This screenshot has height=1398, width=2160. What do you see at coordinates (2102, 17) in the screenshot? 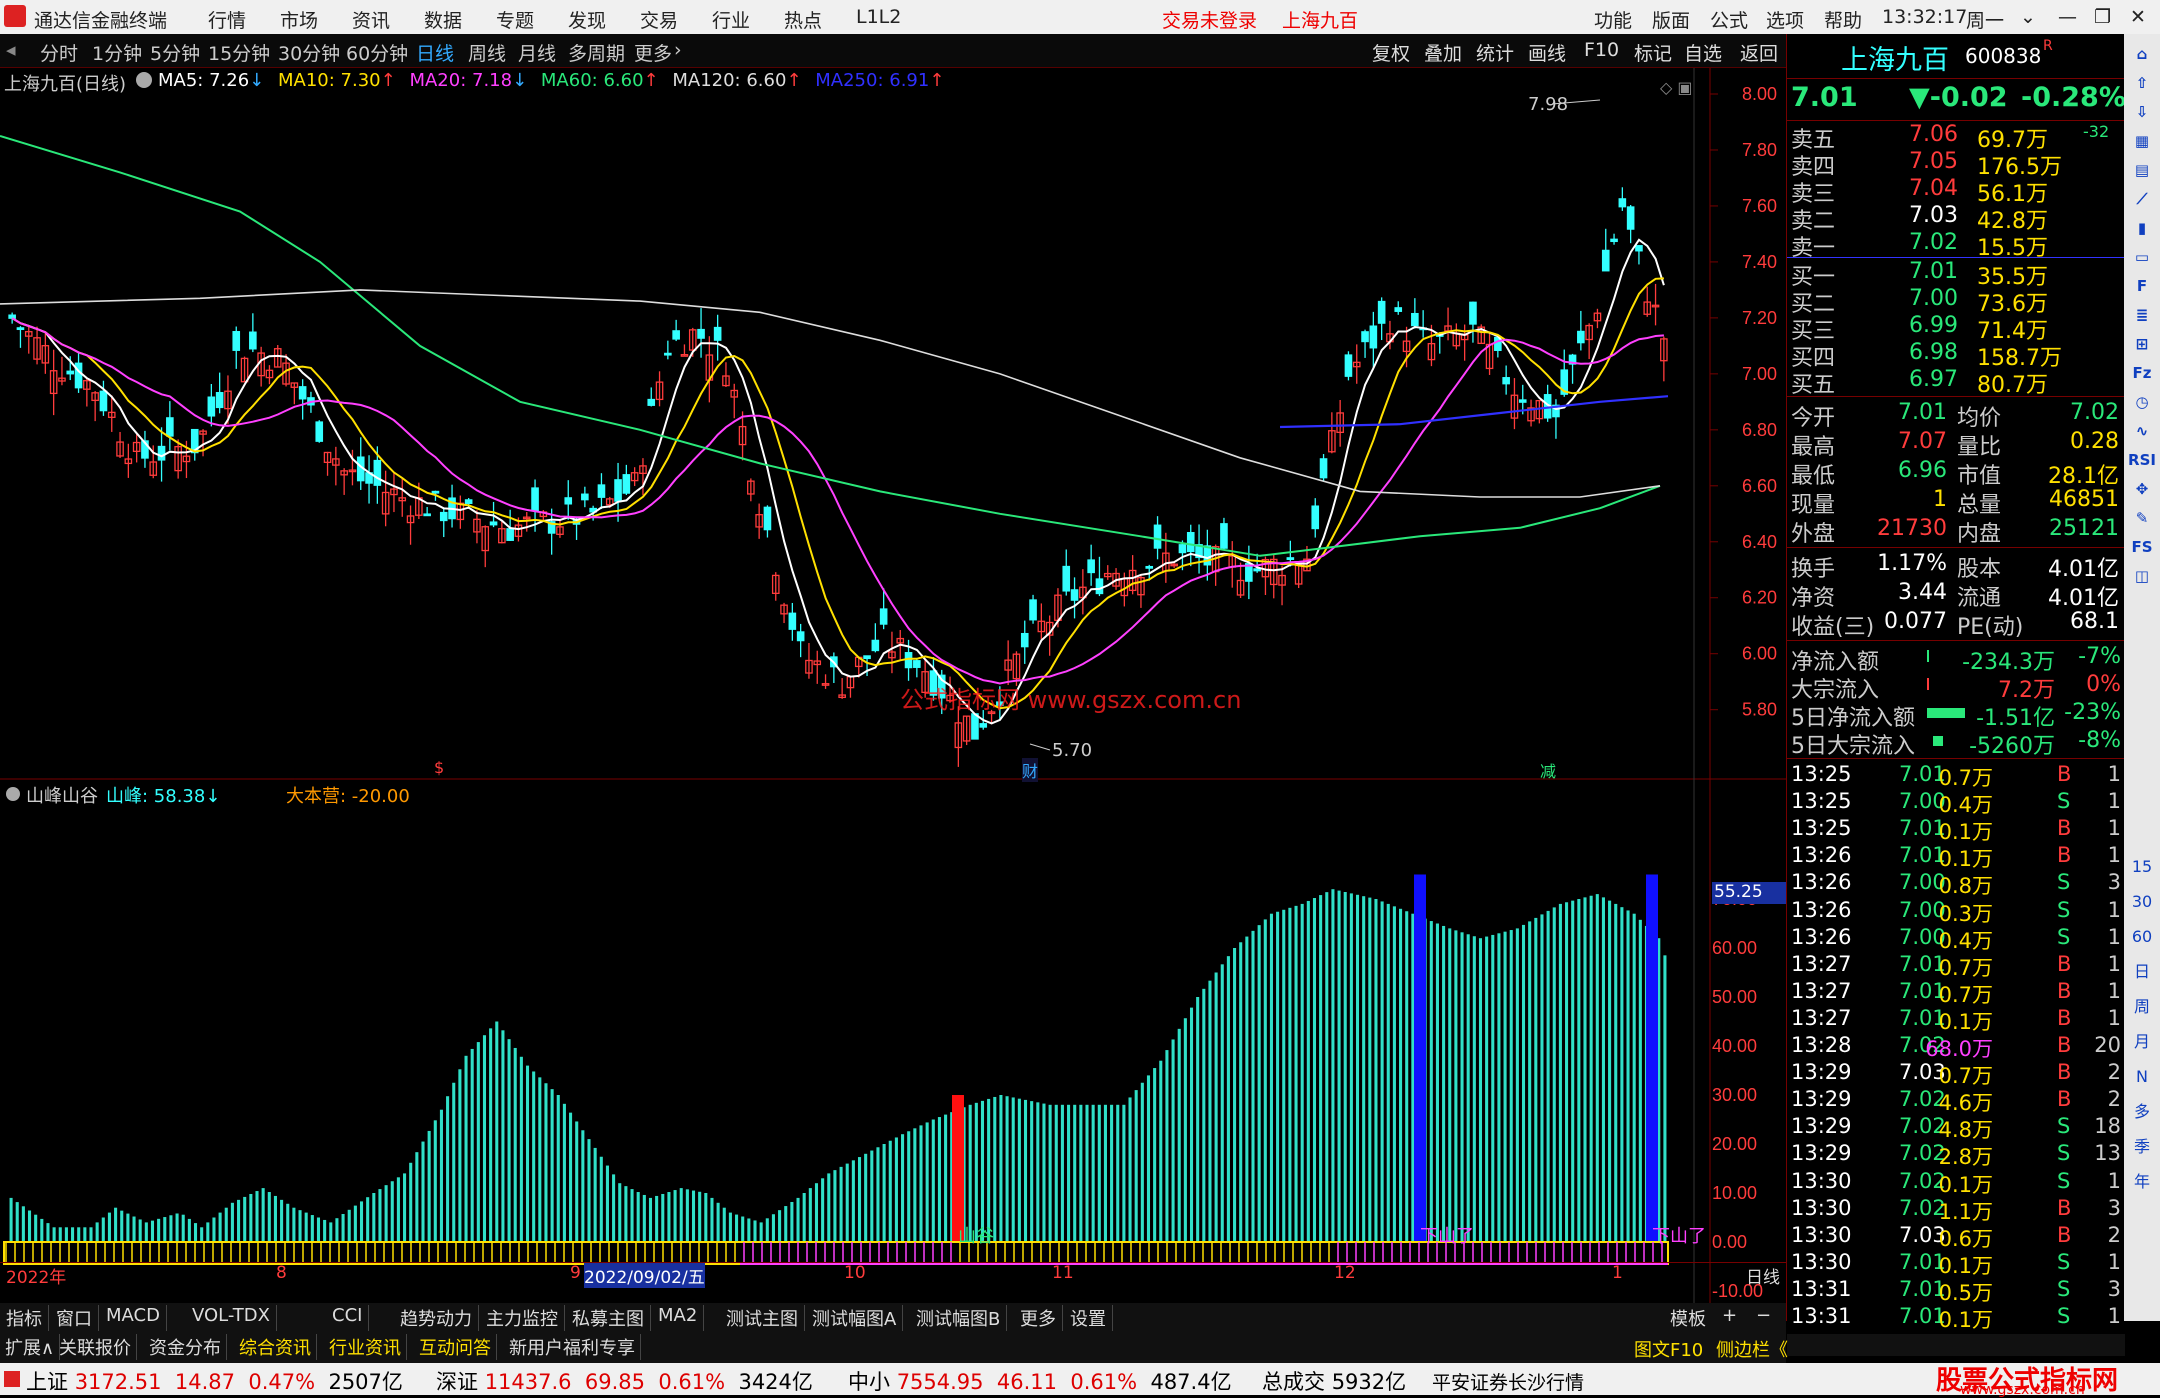
I see `restore-icon: ❐` at bounding box center [2102, 17].